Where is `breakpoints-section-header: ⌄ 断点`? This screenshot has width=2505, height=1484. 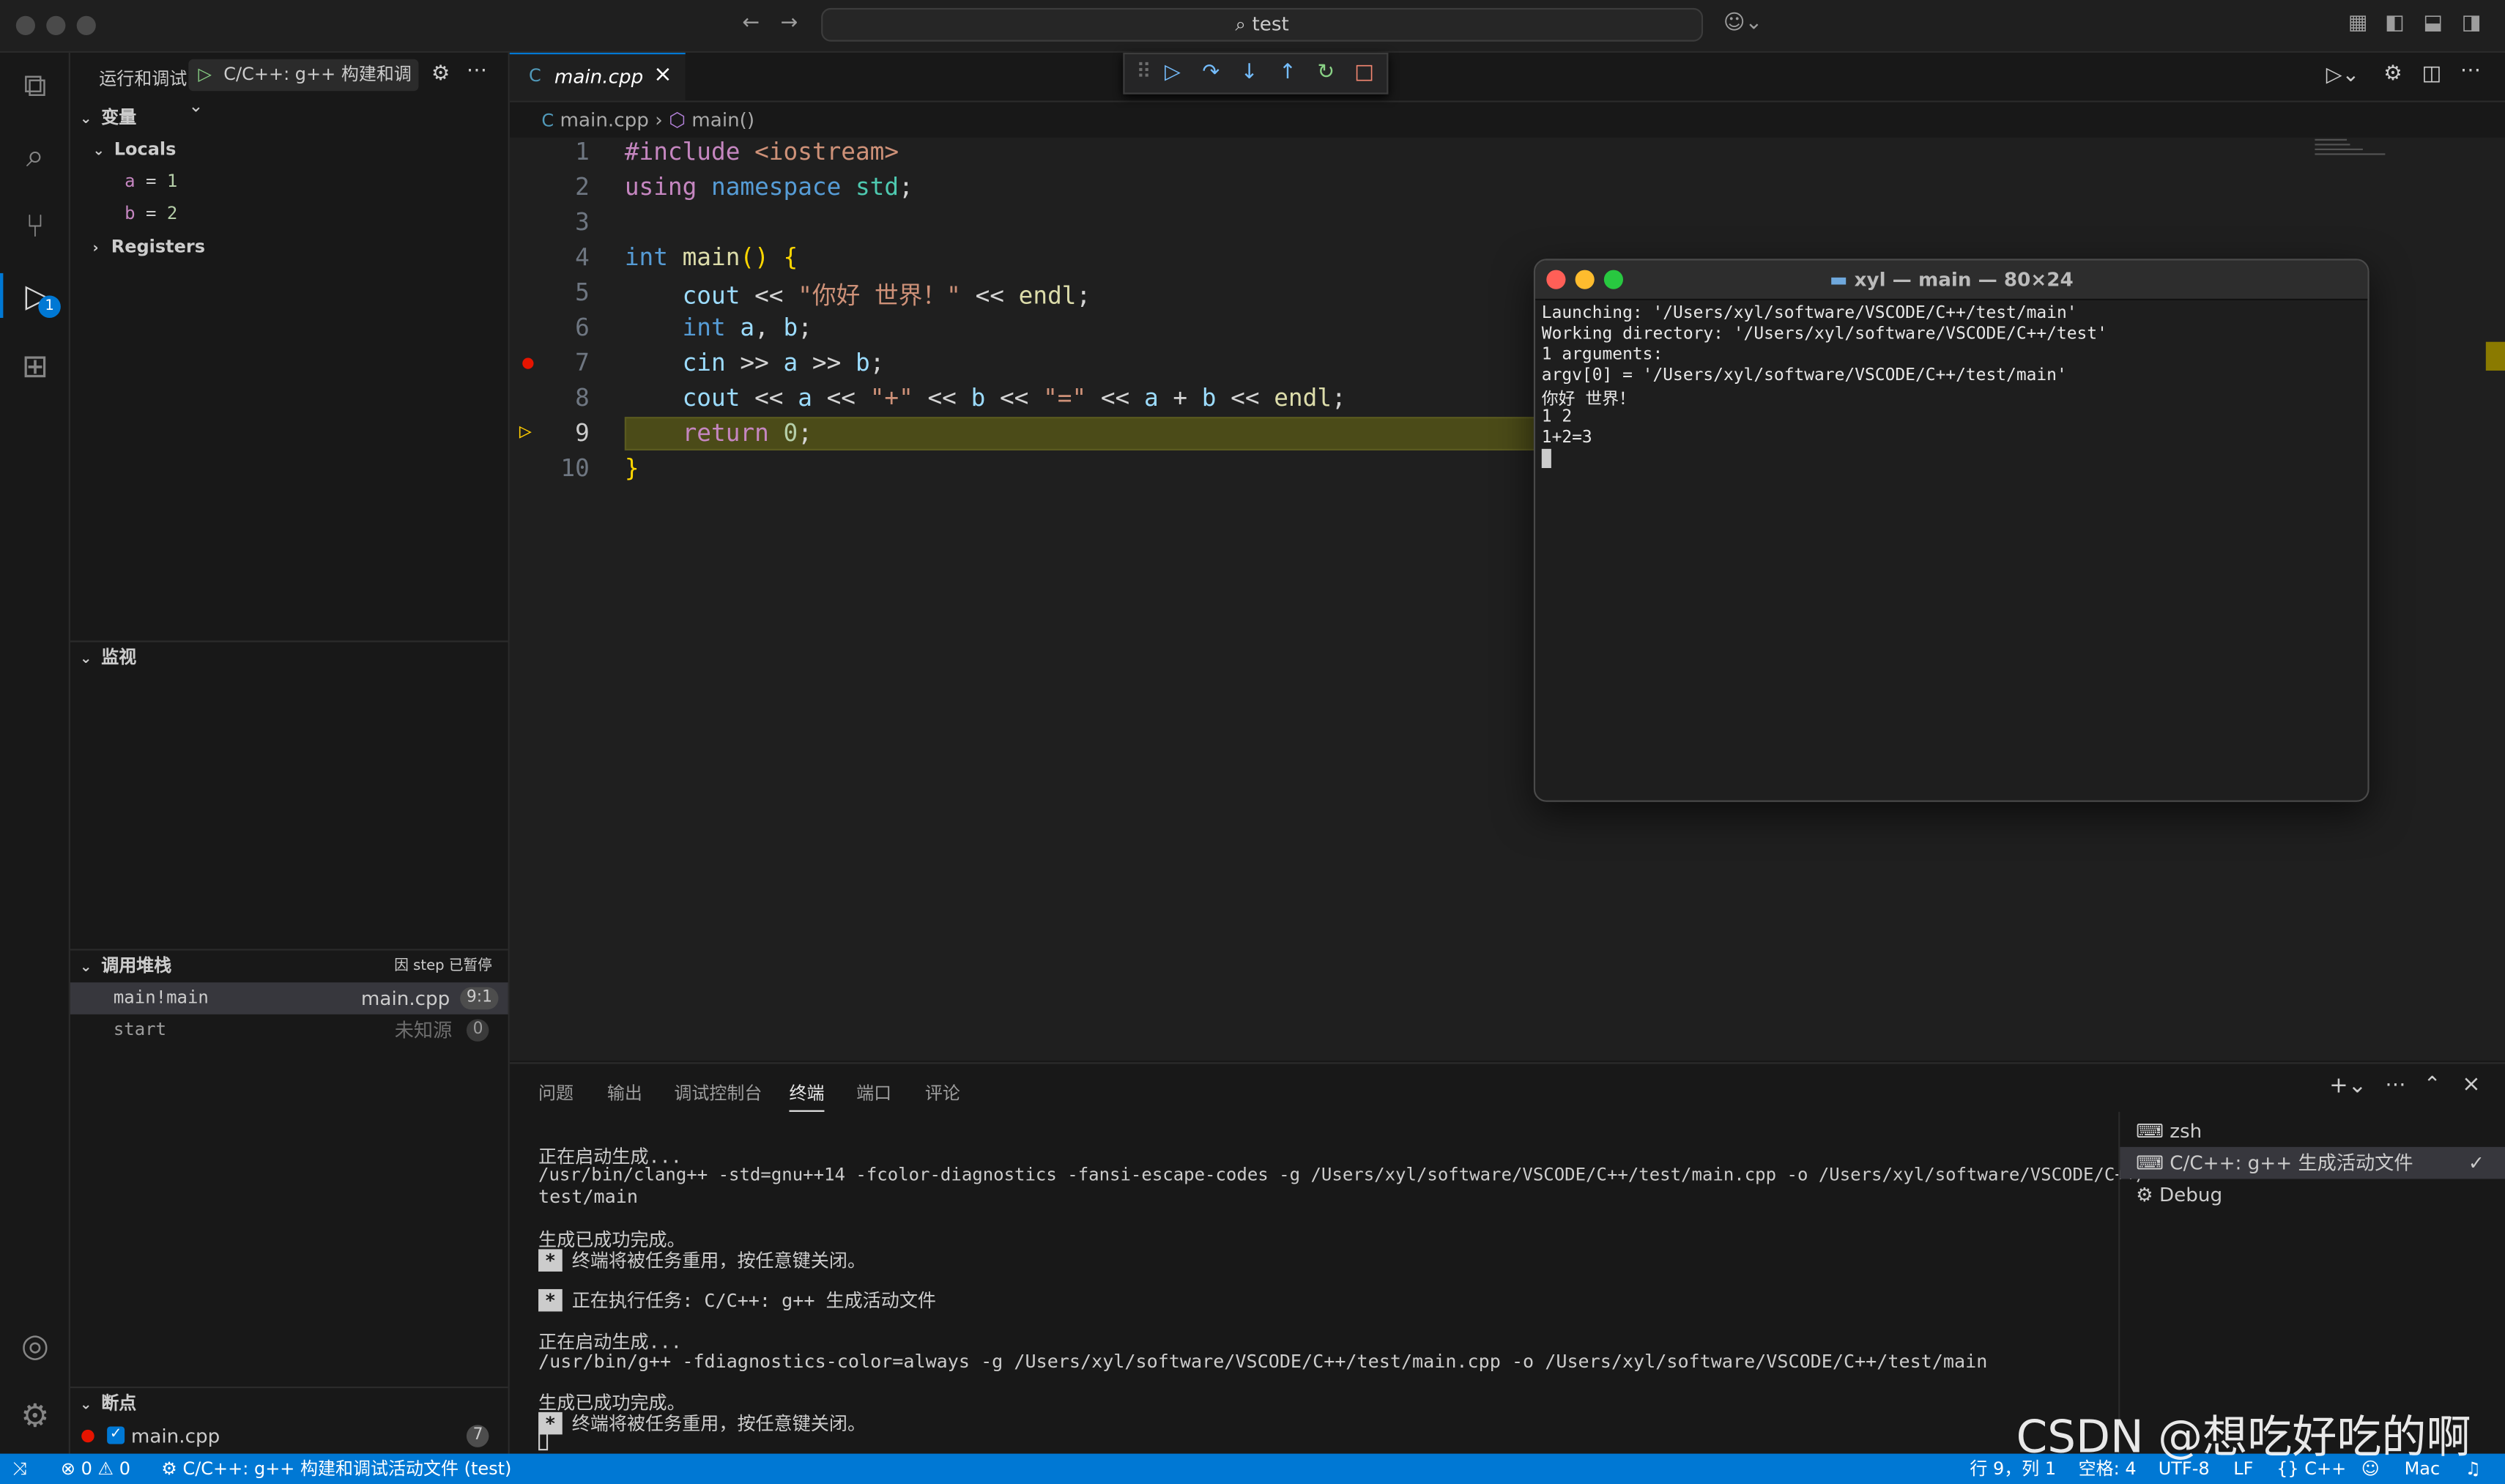 breakpoints-section-header: ⌄ 断点 is located at coordinates (289, 1404).